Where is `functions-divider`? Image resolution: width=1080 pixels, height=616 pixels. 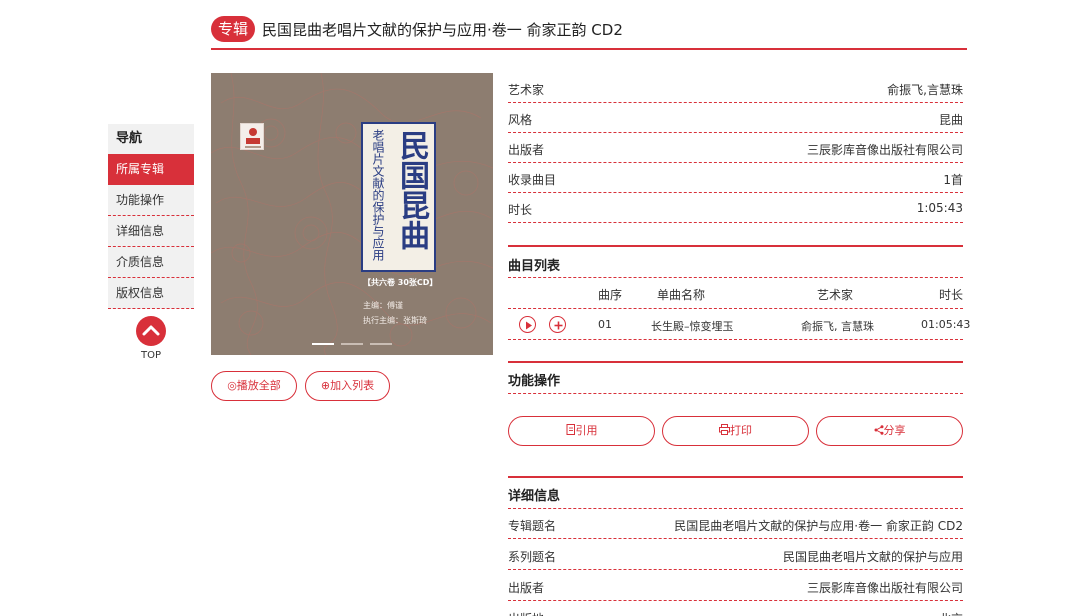
functions-divider is located at coordinates (735, 393).